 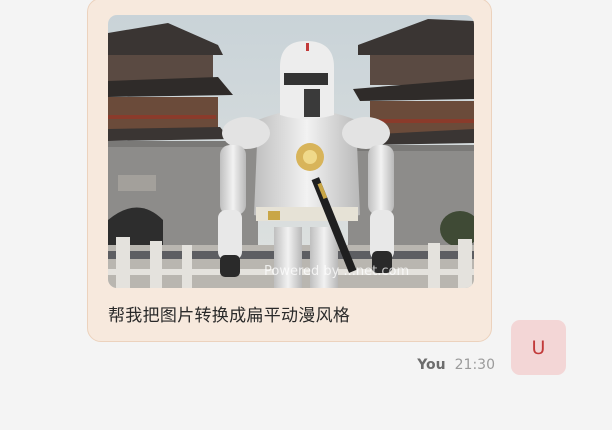 I want to click on sender-name: You, so click(x=431, y=365).